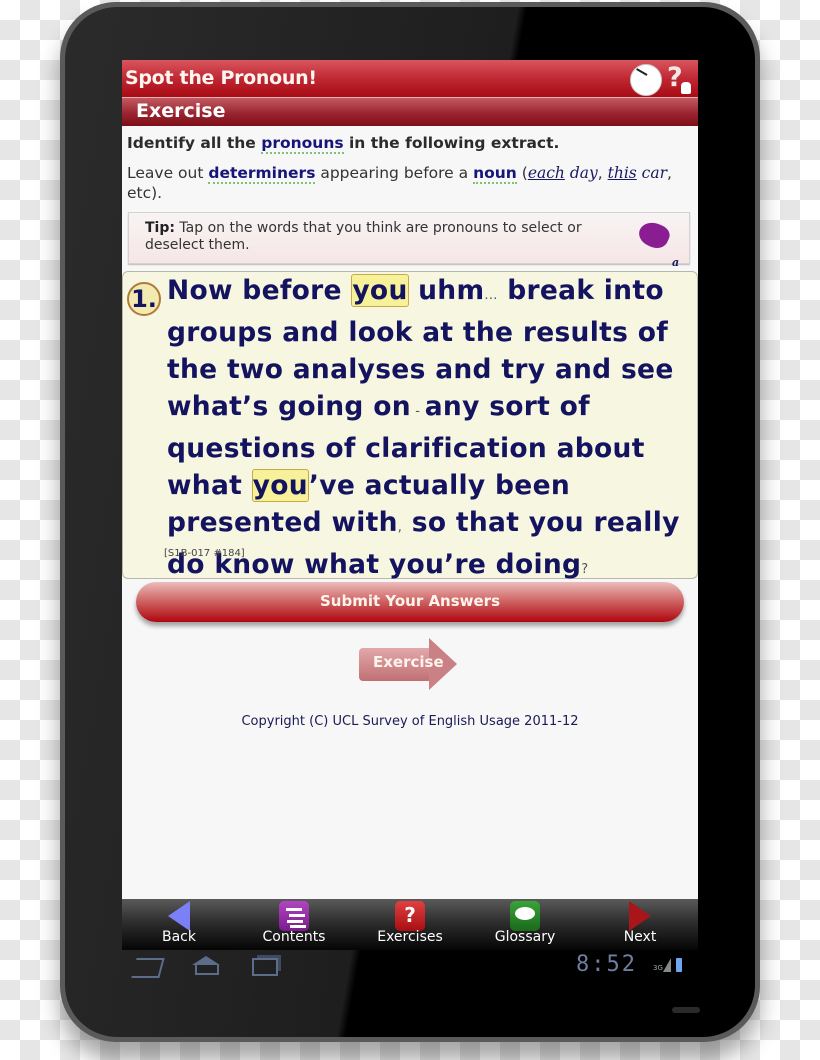 This screenshot has height=1060, width=820. What do you see at coordinates (292, 290) in the screenshot?
I see `word: before` at bounding box center [292, 290].